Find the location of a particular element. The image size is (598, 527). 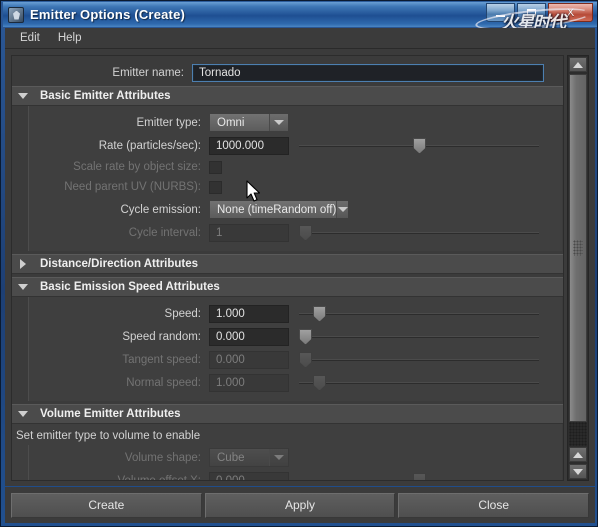

need-parent-uv-checkbox is located at coordinates (215, 187).